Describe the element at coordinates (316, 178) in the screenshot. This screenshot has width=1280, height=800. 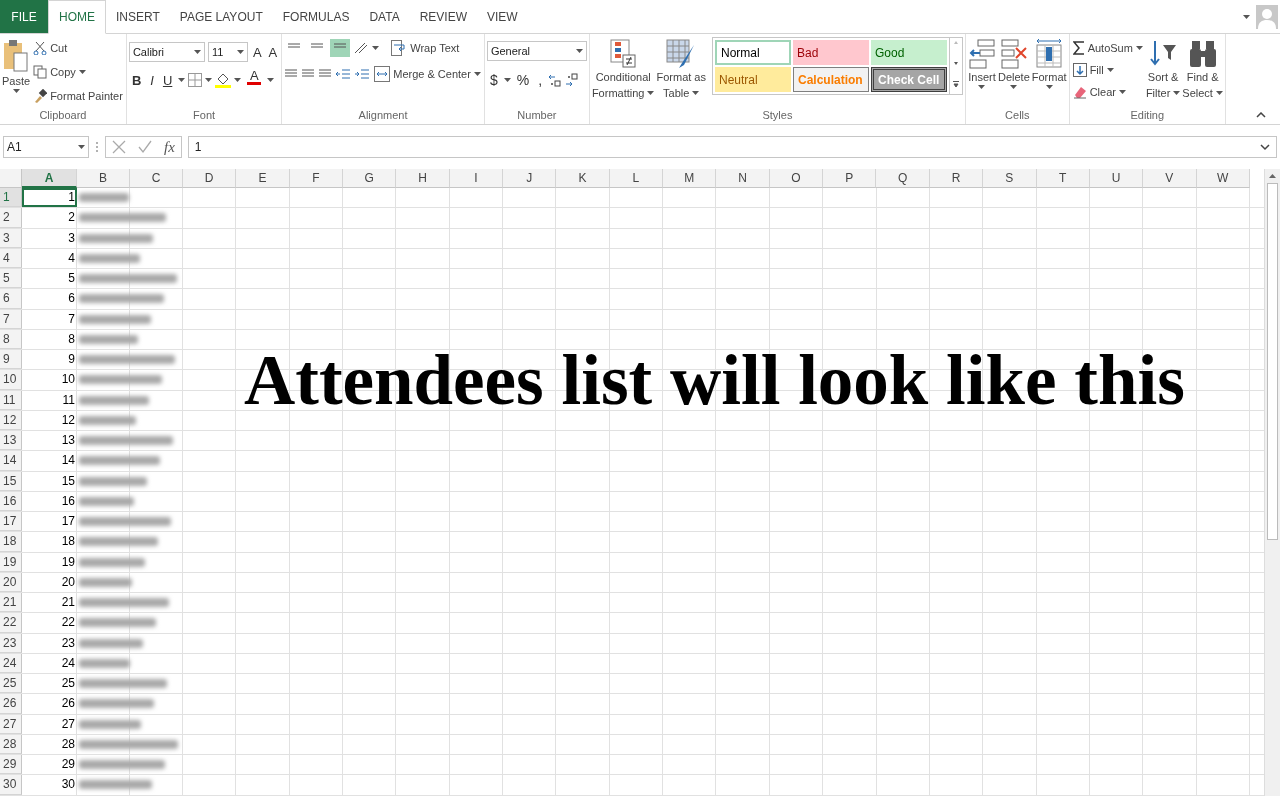
I see `column-header: F` at that location.